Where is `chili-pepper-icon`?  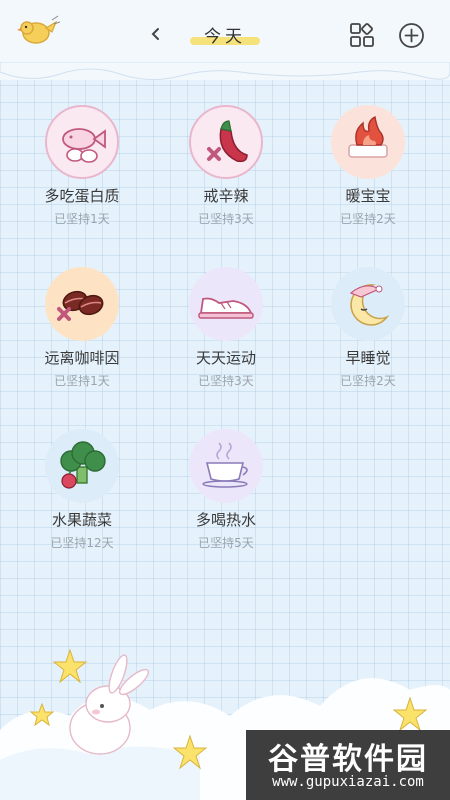 chili-pepper-icon is located at coordinates (227, 141).